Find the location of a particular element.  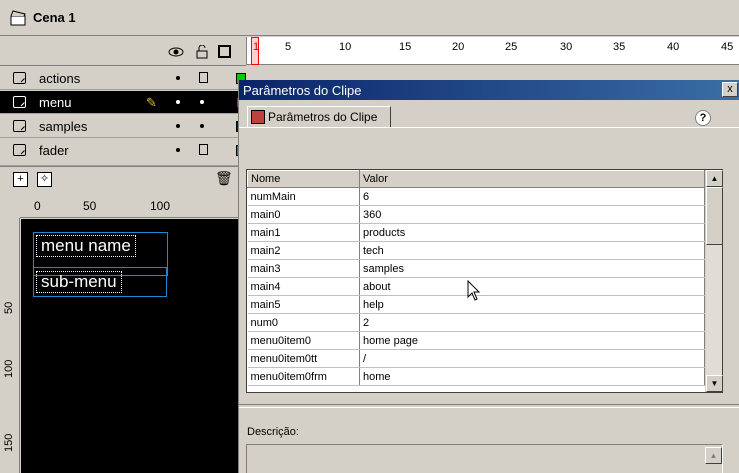

description-box: ▲ is located at coordinates (484, 458).